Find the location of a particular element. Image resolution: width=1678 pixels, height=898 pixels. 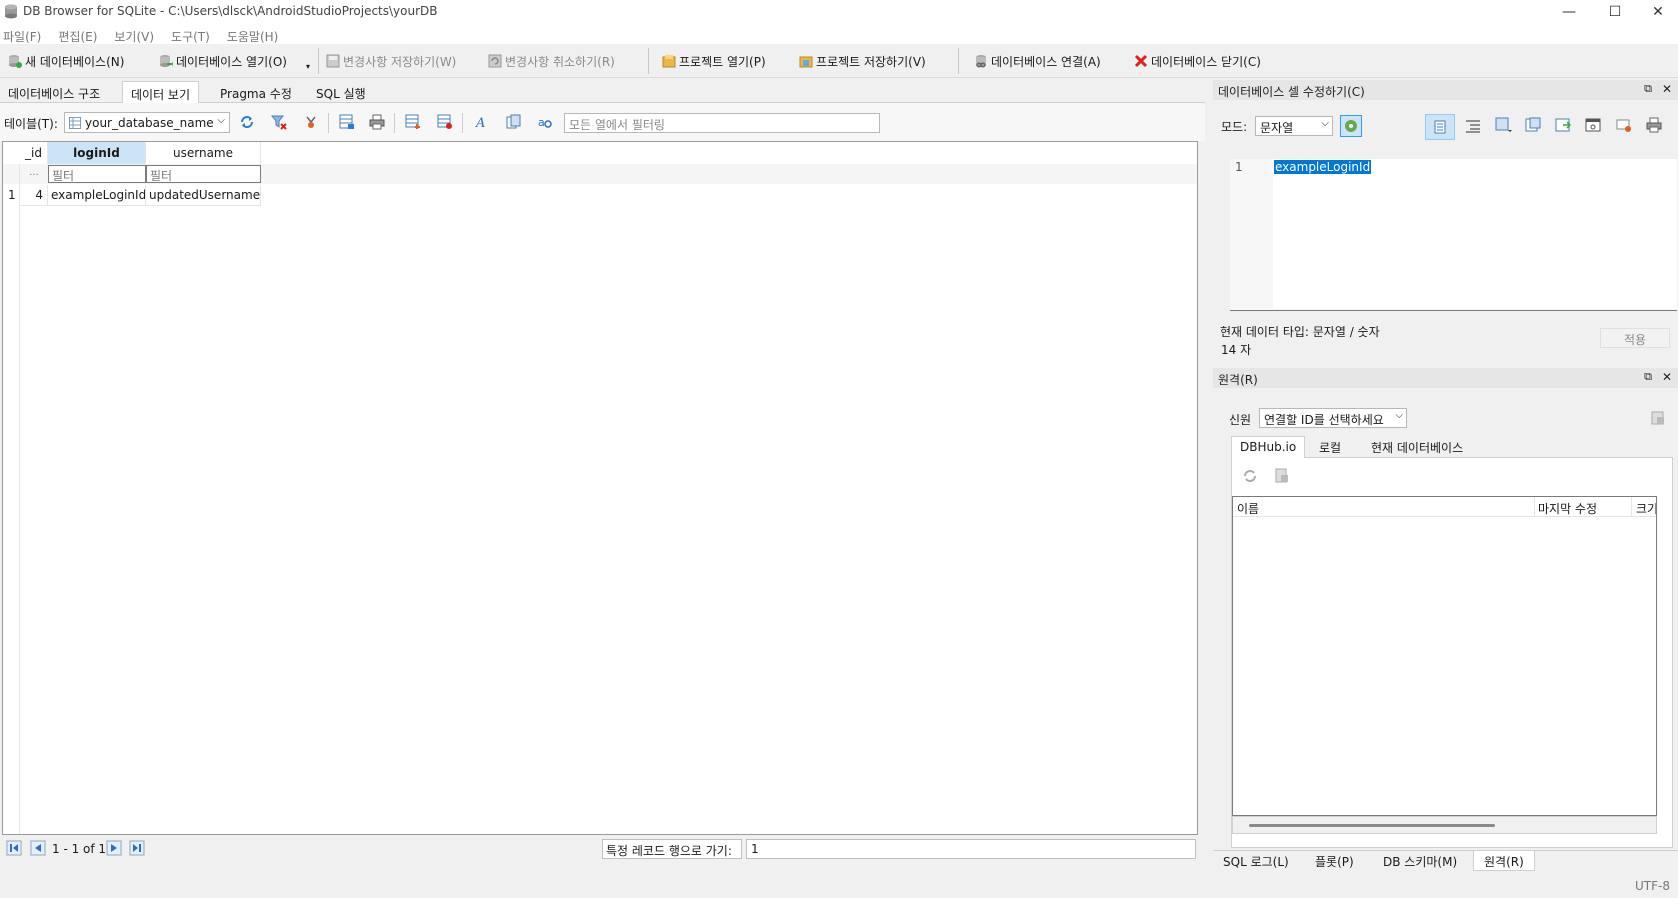

edit-cell-title: 데이터베이스 셀 수정하기(C) is located at coordinates (1291, 92).